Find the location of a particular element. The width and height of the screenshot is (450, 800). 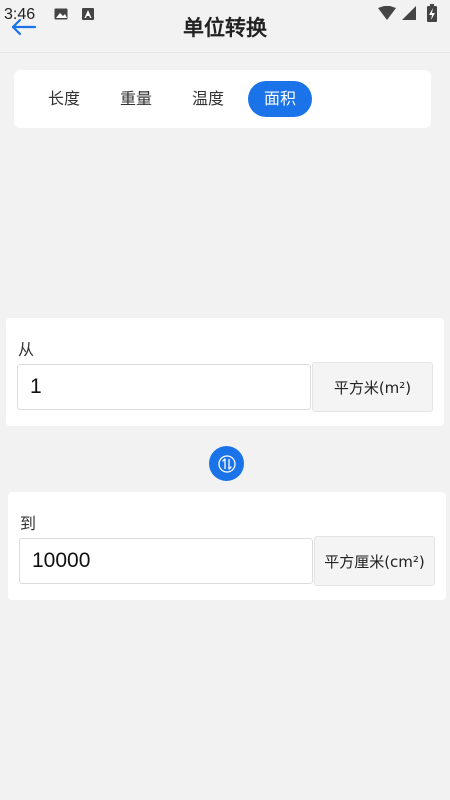

from-unit-selector: 平方米(m²) is located at coordinates (372, 387).